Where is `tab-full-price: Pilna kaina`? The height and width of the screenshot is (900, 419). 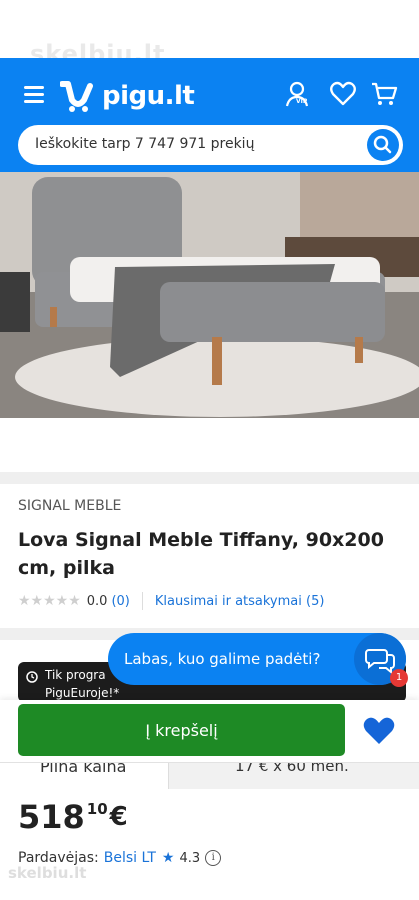
tab-full-price: Pilna kaina is located at coordinates (93, 776).